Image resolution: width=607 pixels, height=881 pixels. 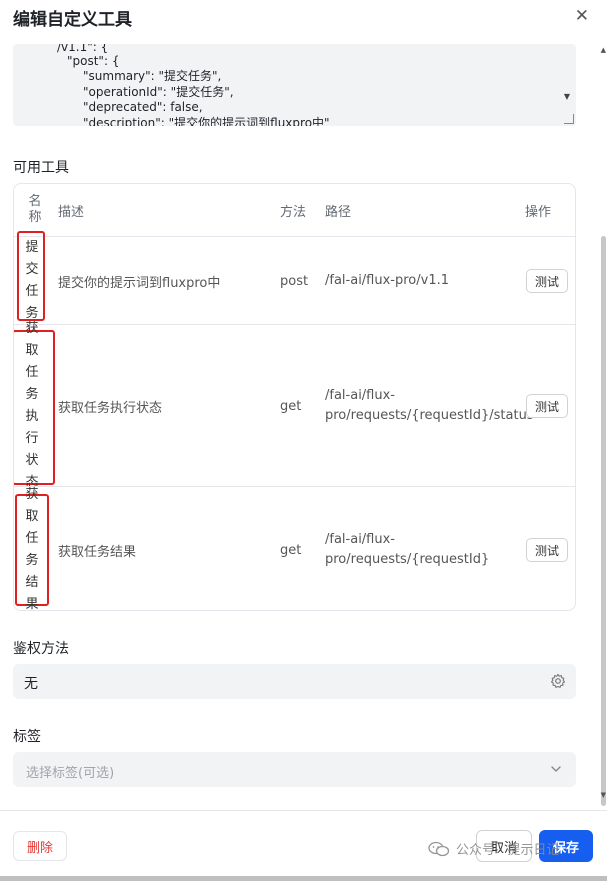 I want to click on code-line: "deprecated": false,, so click(x=143, y=107).